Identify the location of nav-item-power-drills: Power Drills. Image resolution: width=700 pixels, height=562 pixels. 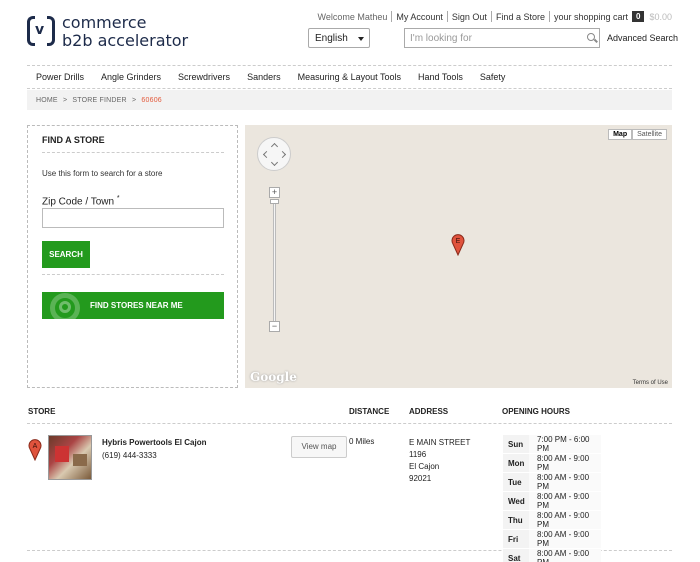
(60, 77).